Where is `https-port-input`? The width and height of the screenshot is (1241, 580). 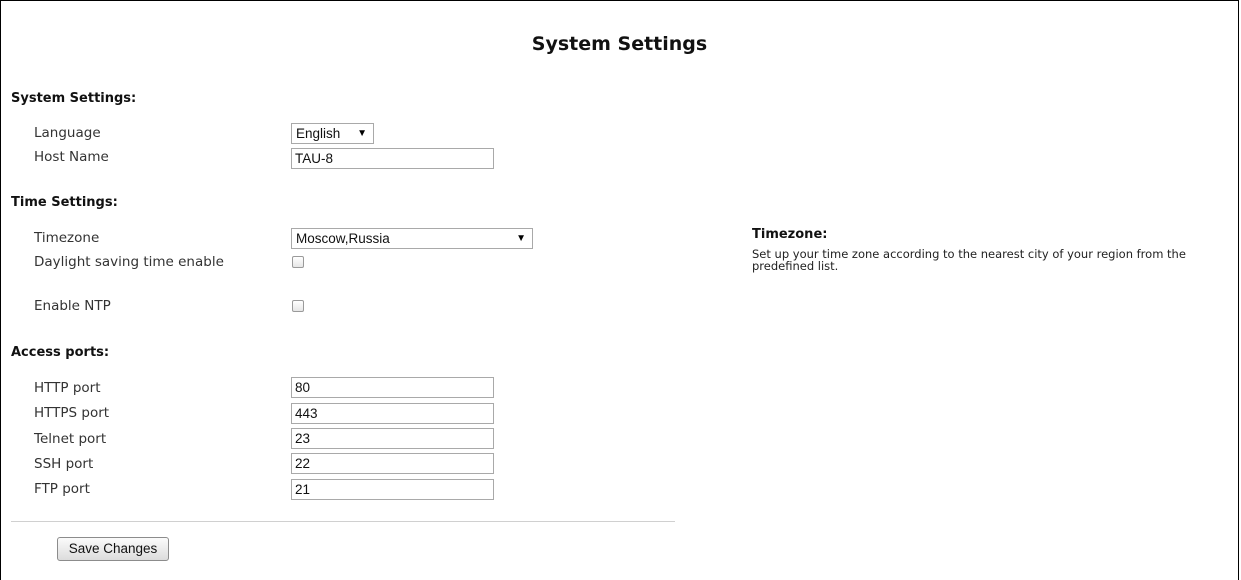 https-port-input is located at coordinates (392, 413).